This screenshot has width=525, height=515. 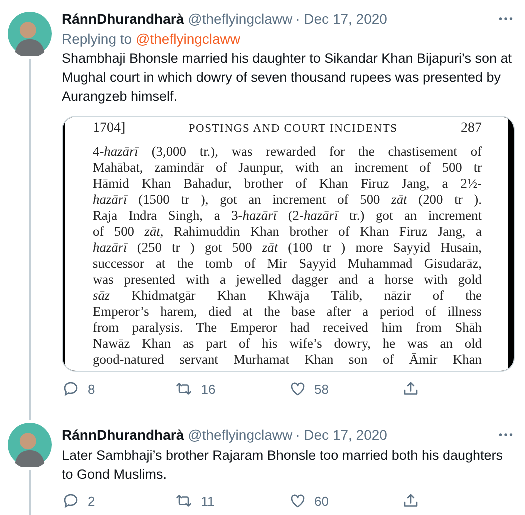 What do you see at coordinates (109, 129) in the screenshot?
I see `page-year: 1704]` at bounding box center [109, 129].